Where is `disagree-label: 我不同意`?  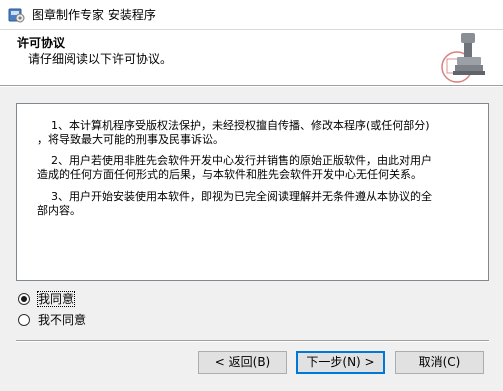 disagree-label: 我不同意 is located at coordinates (62, 320).